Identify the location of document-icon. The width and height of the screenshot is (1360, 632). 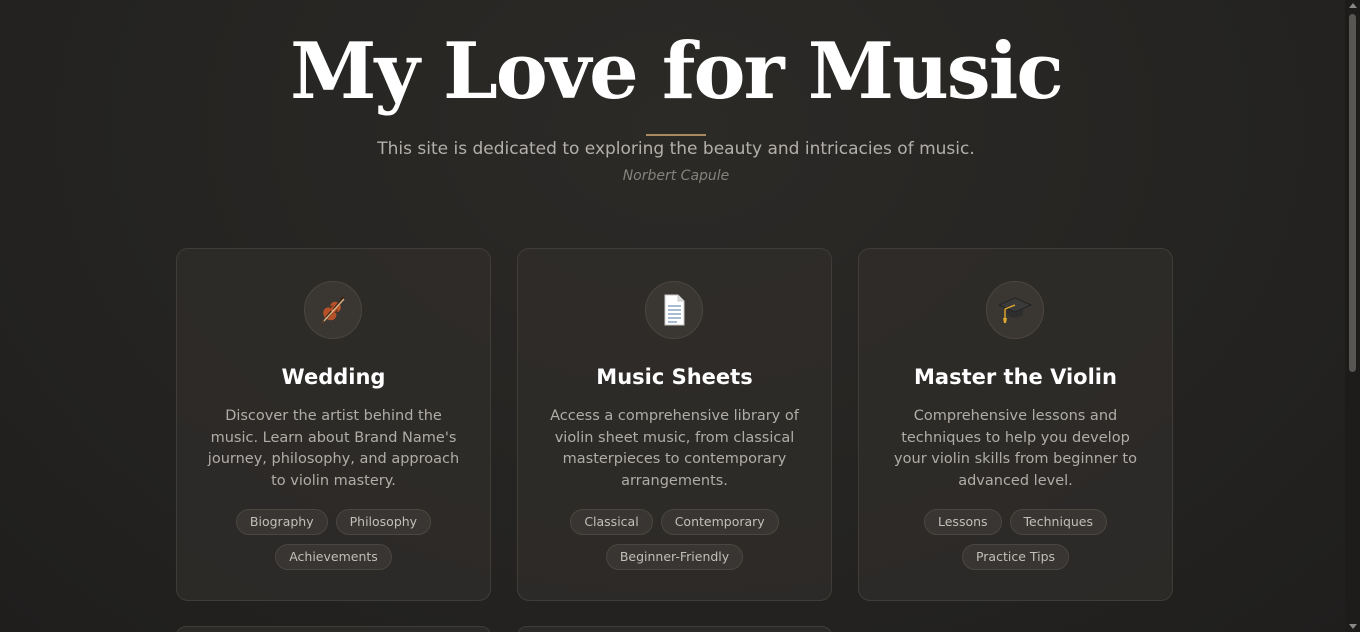
(674, 310).